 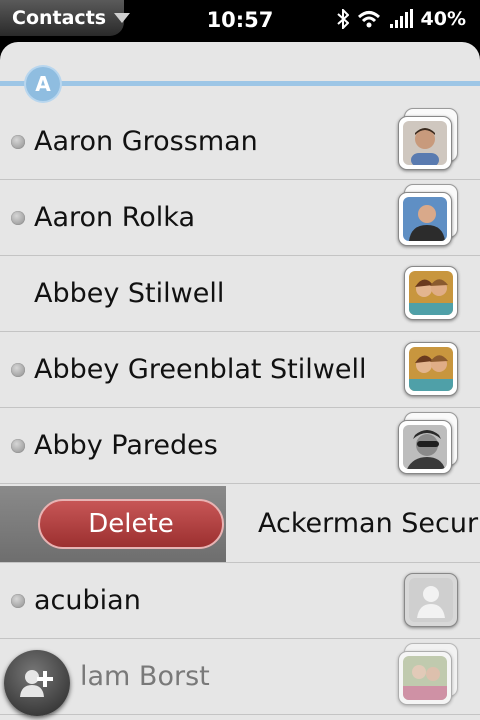 What do you see at coordinates (87, 600) in the screenshot?
I see `contact-name: acubian` at bounding box center [87, 600].